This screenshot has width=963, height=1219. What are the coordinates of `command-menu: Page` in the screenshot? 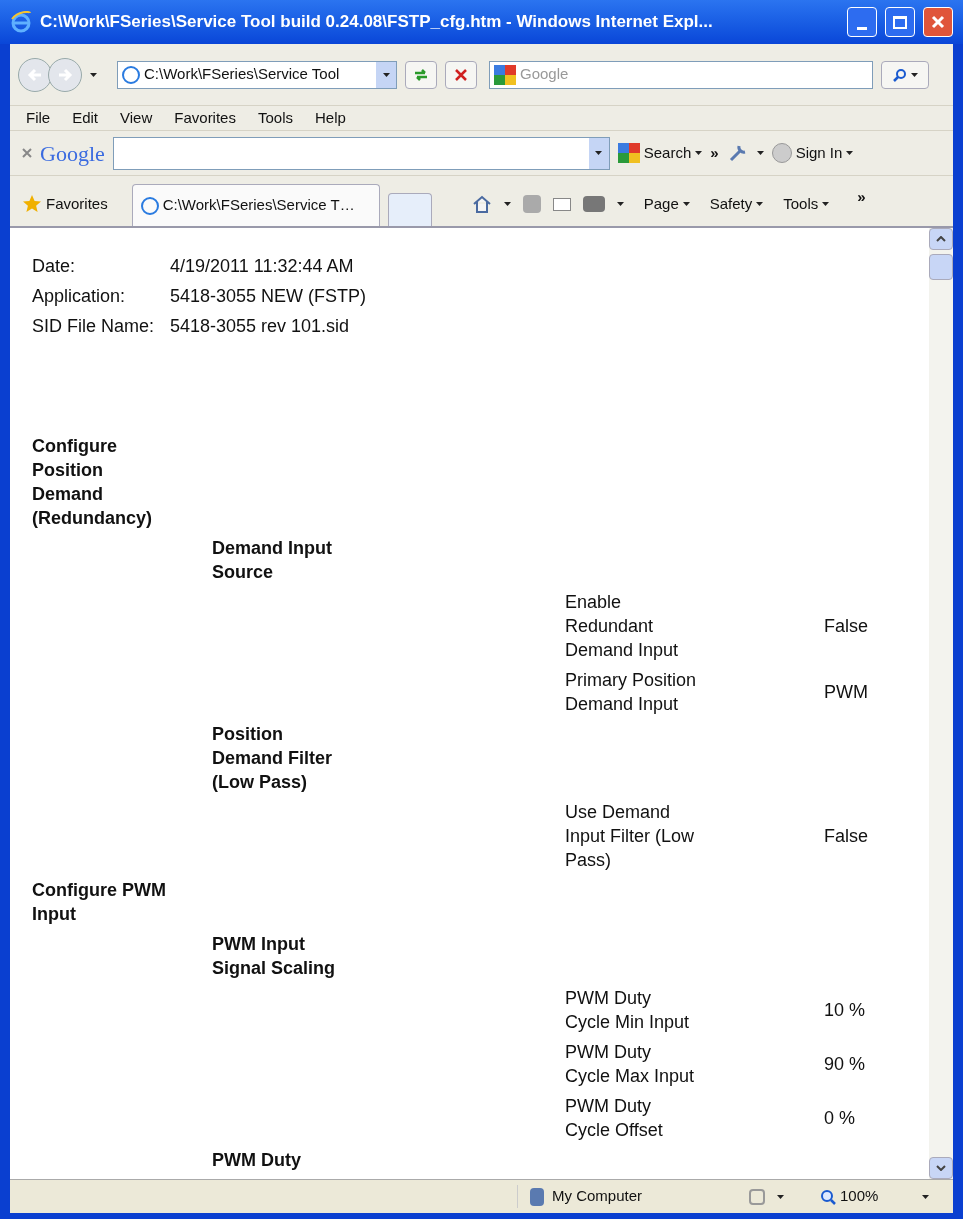 It's located at (666, 204).